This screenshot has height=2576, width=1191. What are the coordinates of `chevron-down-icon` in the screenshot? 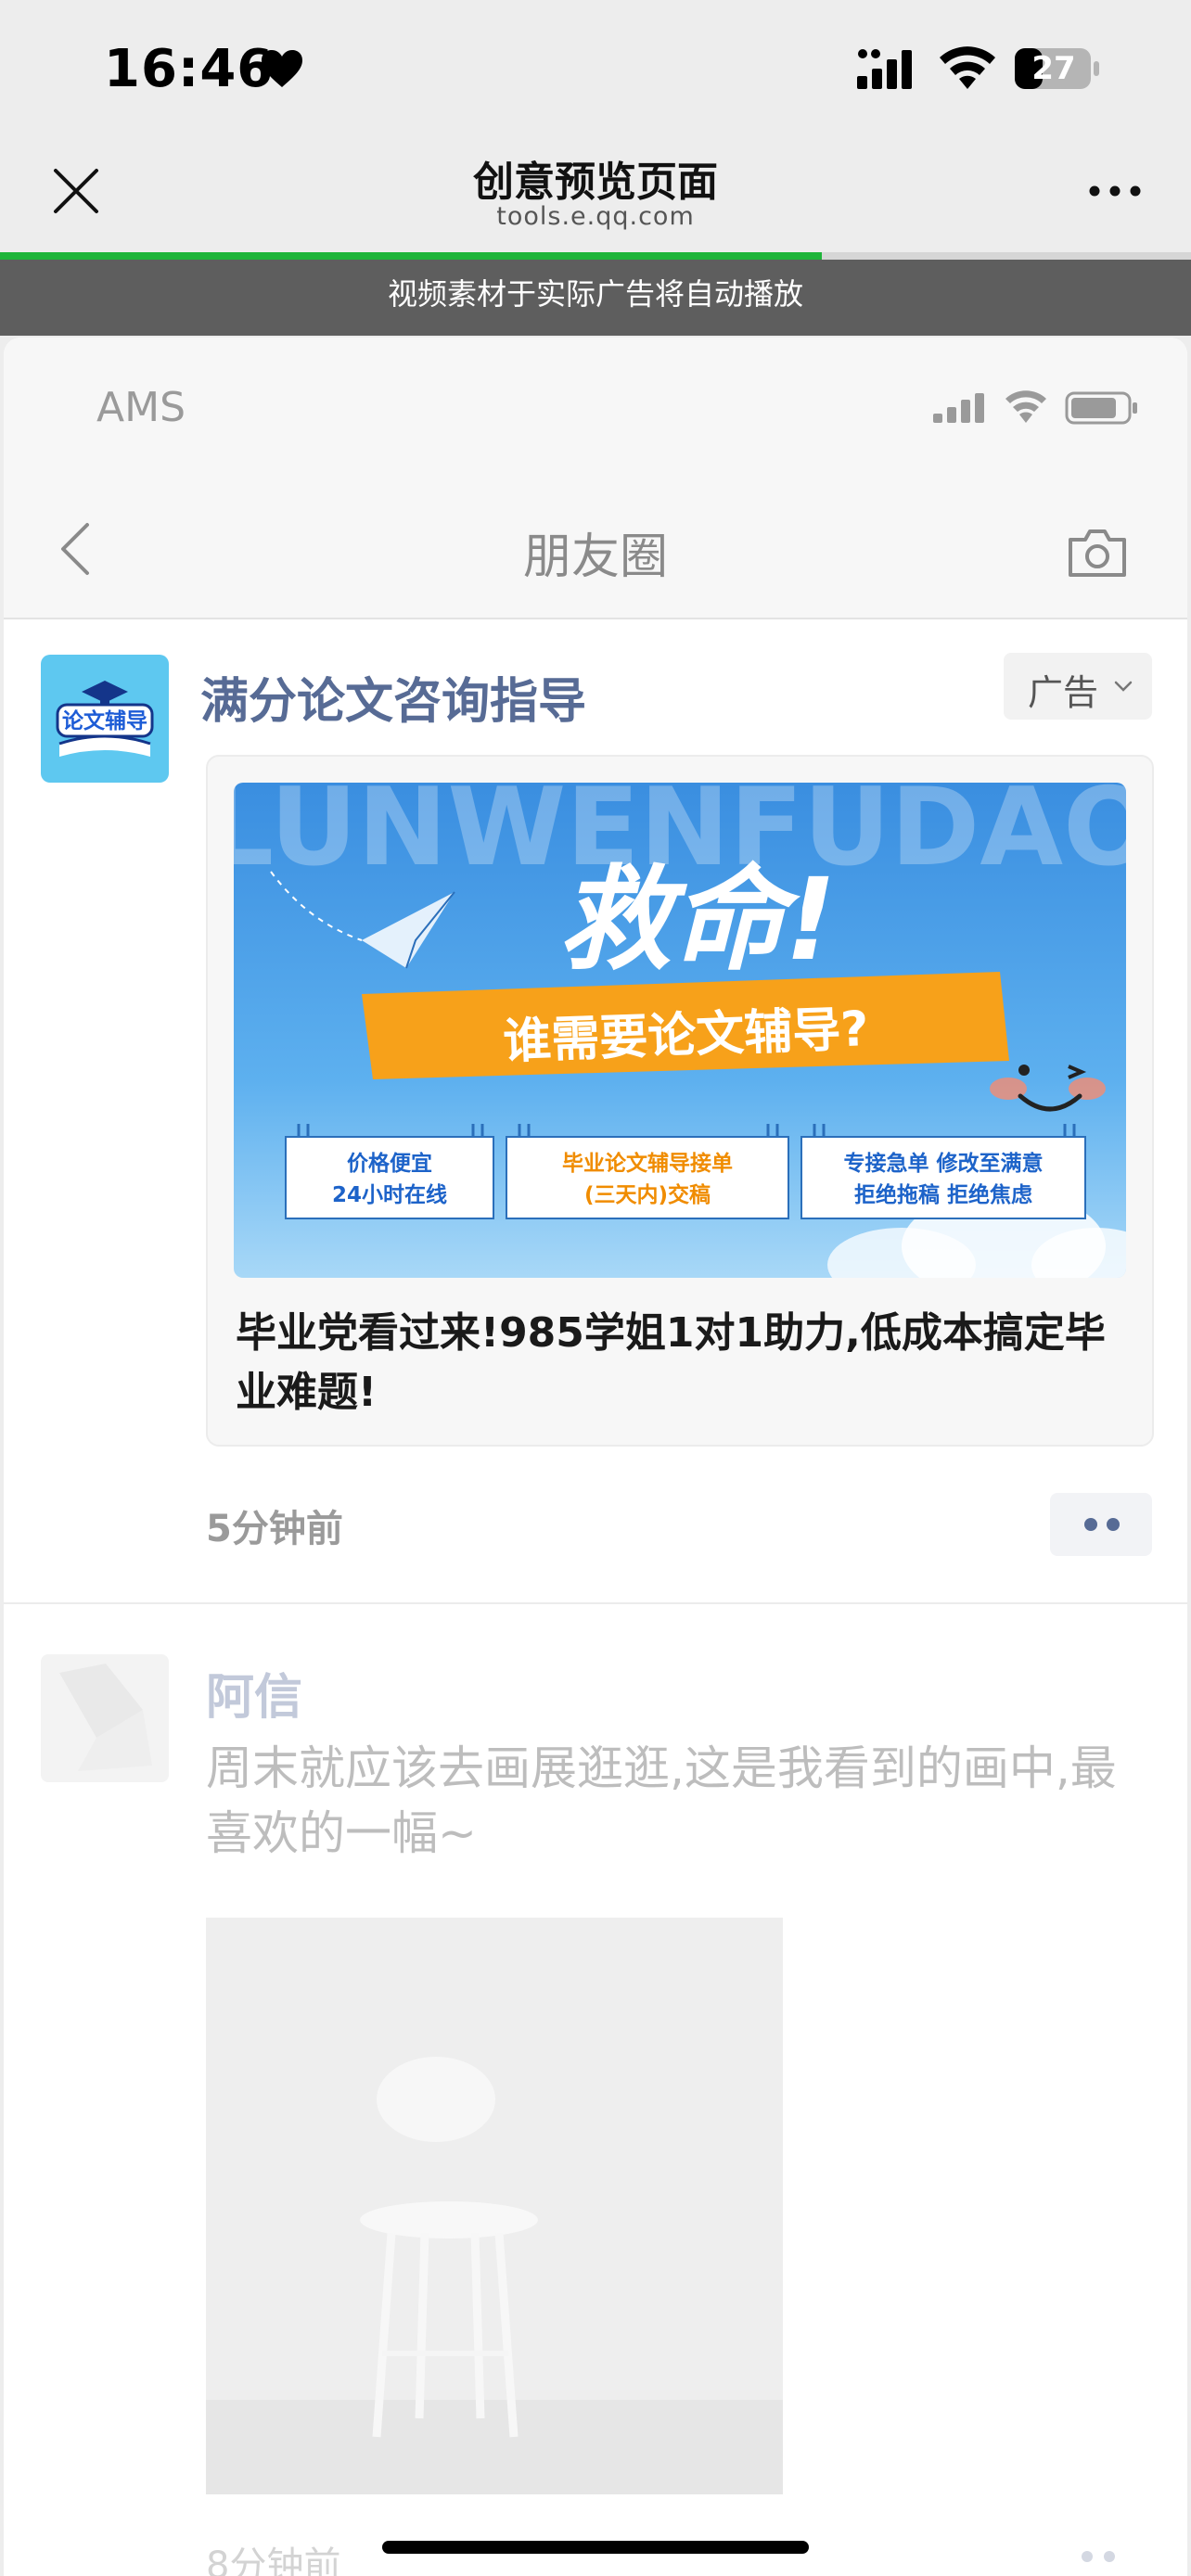 It's located at (1123, 686).